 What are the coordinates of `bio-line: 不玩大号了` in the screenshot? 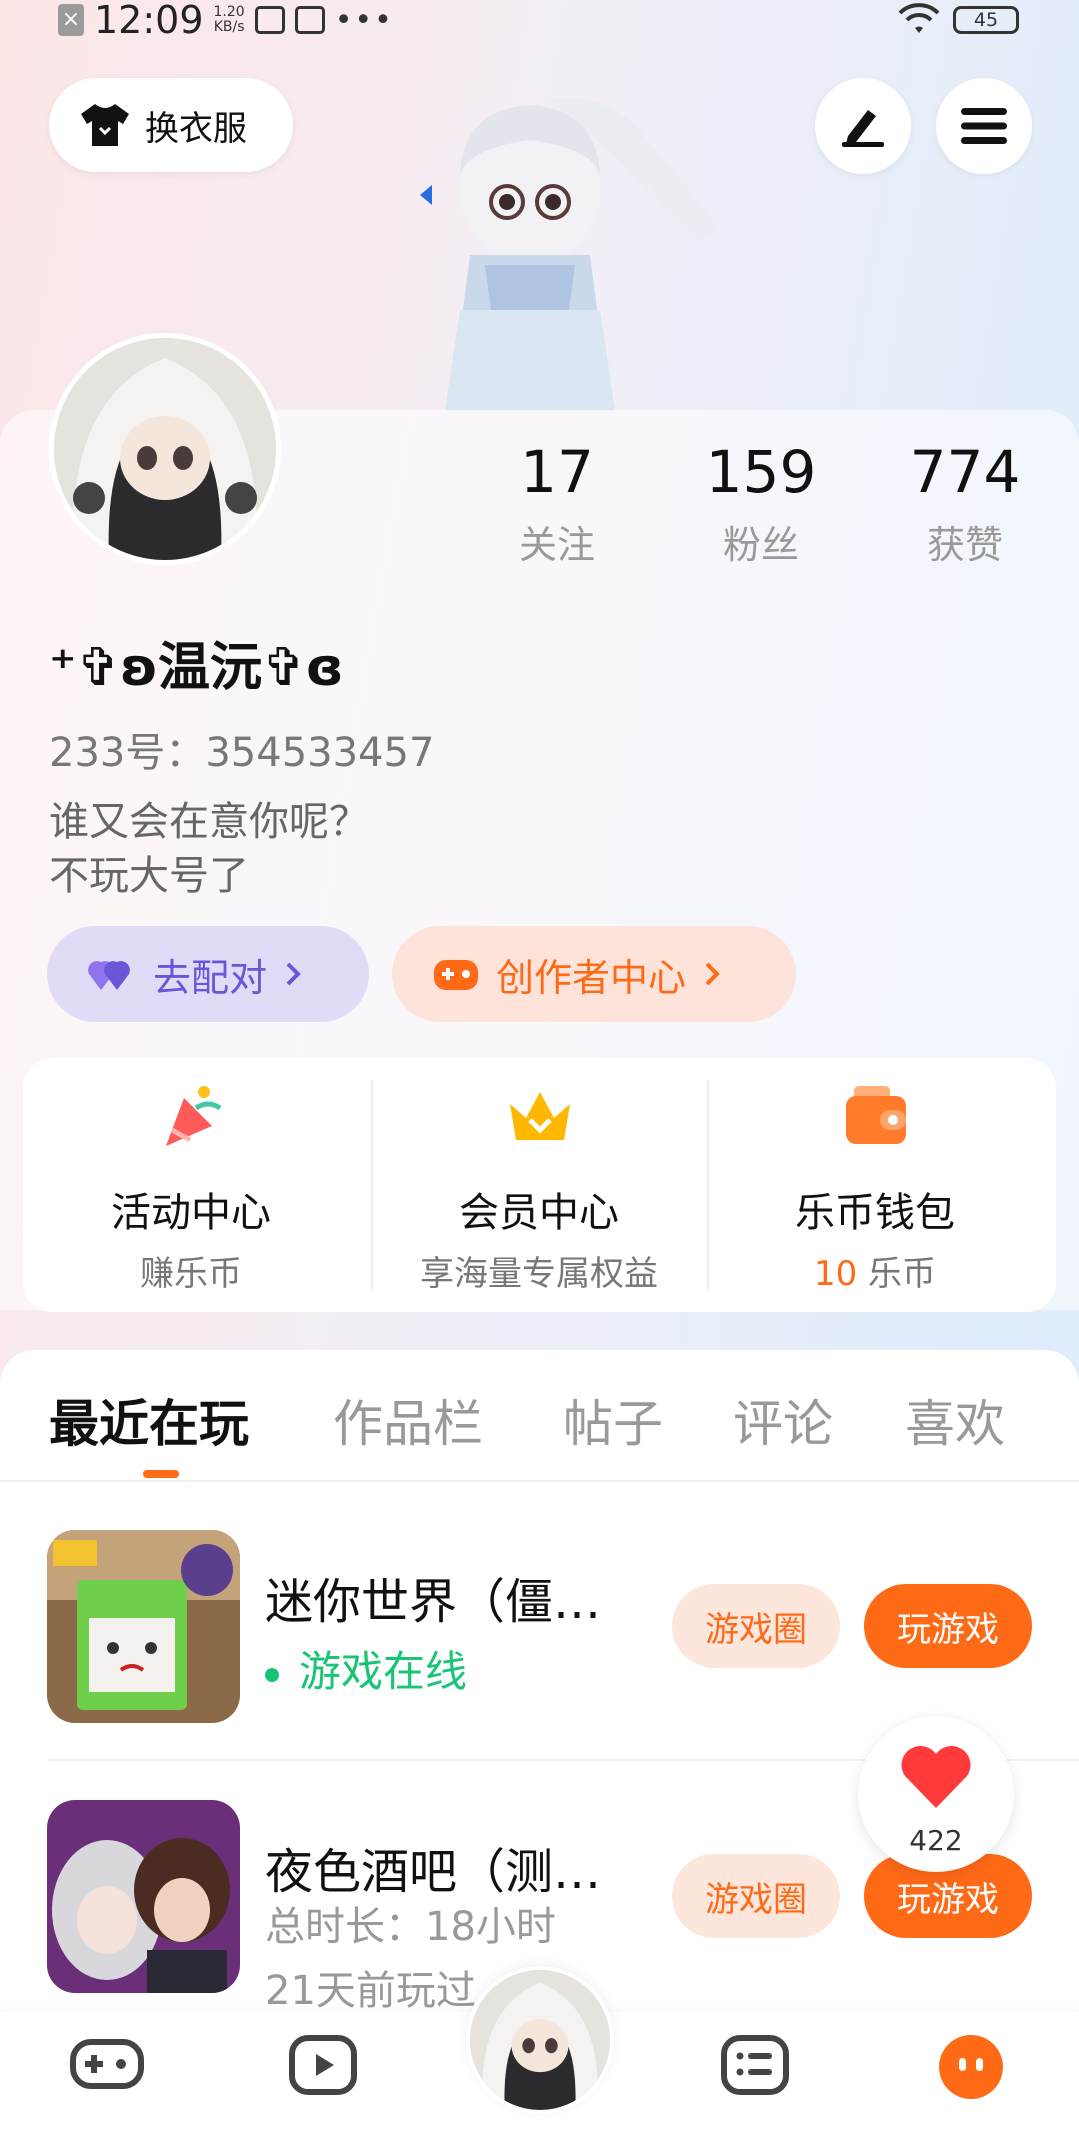 It's located at (149, 876).